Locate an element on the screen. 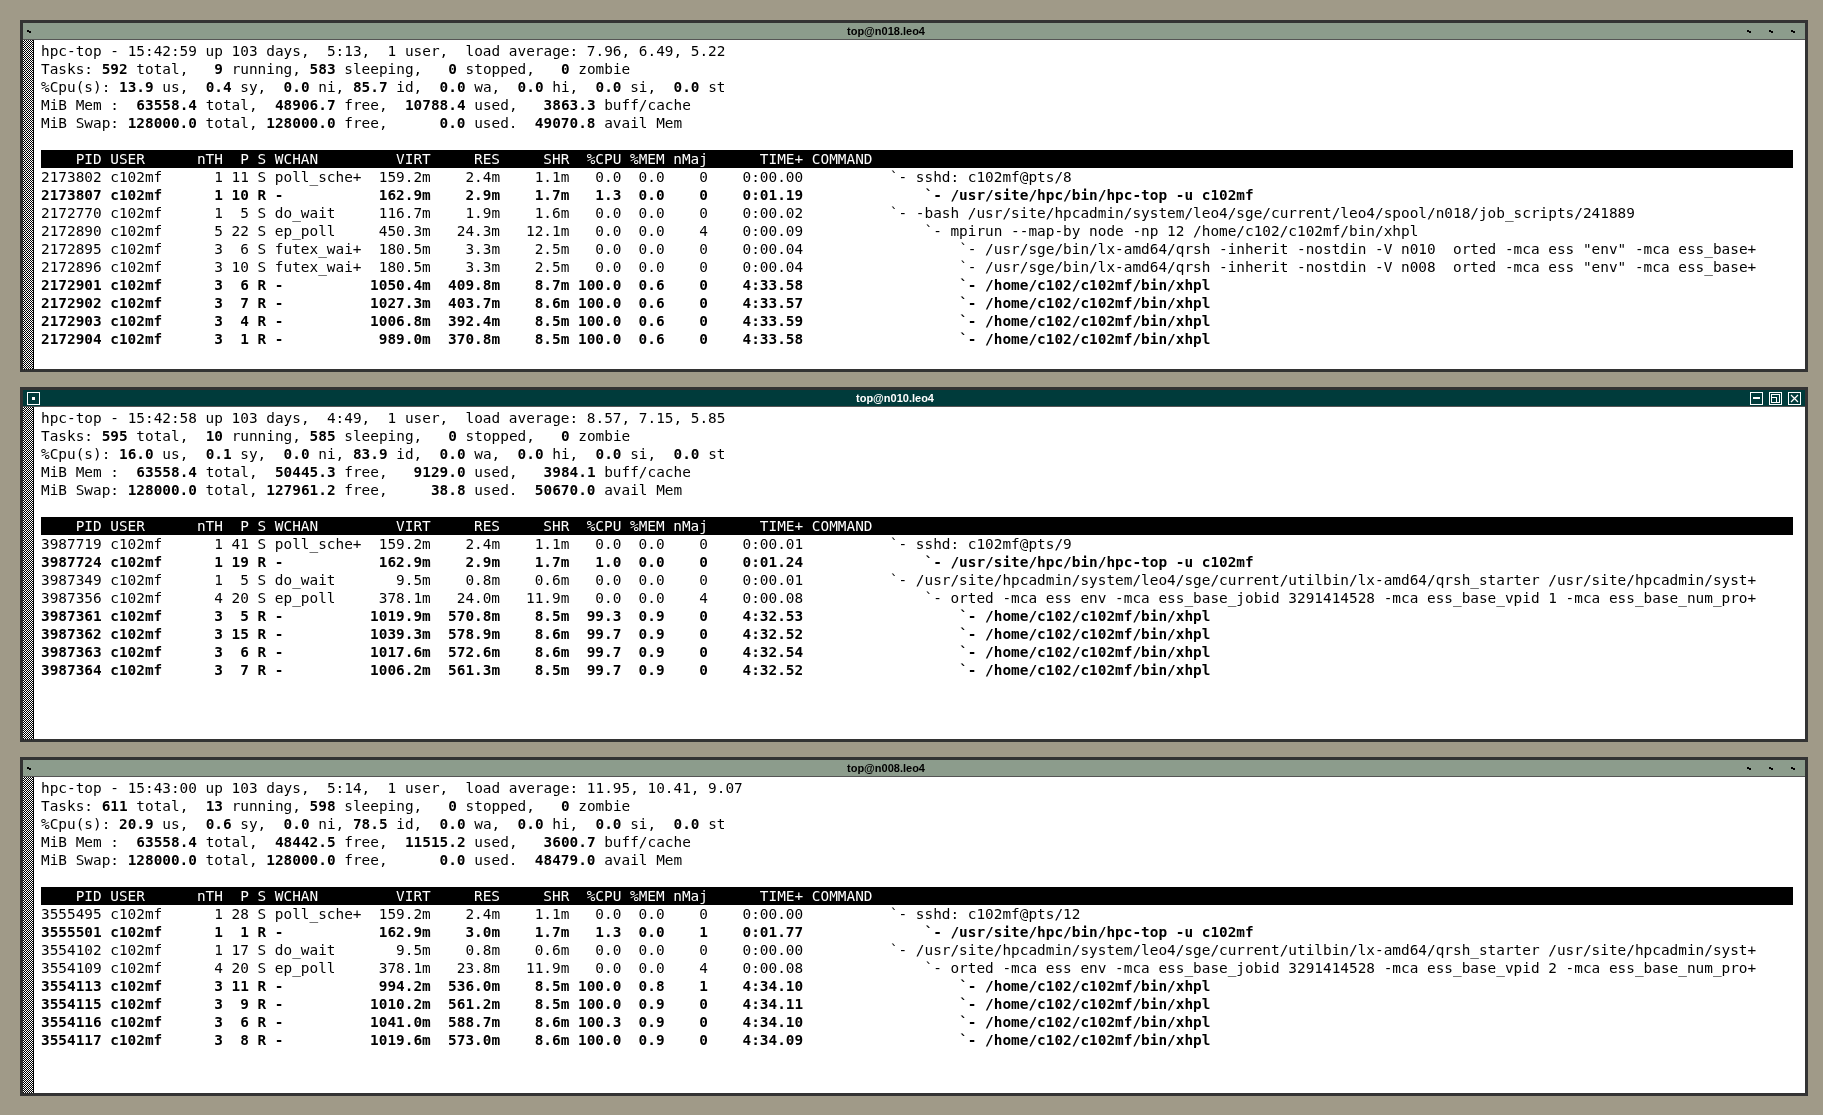  summary-line: %Cpu(s): 20.9 us, 0.6 sy, 0.0 ni, 78.5 id, 0.0 wa, 0.0 hi, 0.0 si, 0.0 st is located at coordinates (383, 824).